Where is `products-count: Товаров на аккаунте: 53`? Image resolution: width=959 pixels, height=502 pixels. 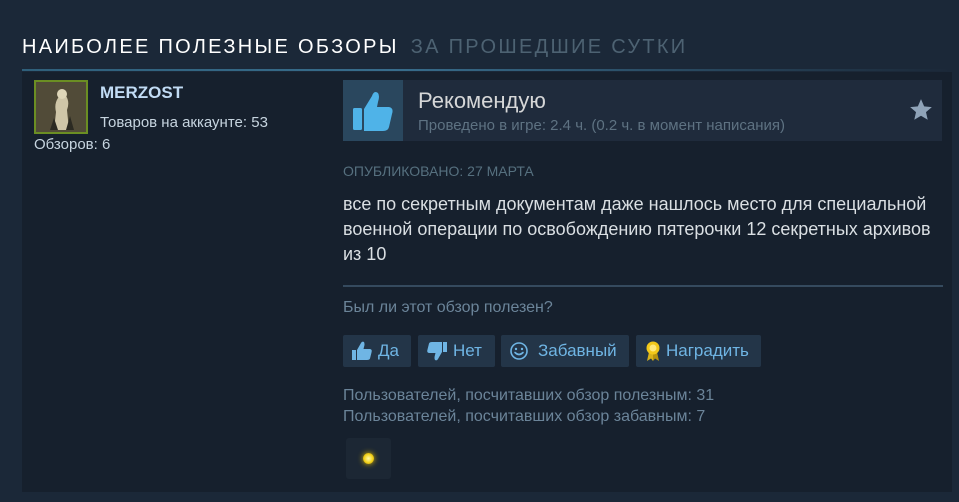
products-count: Товаров на аккаунте: 53 is located at coordinates (184, 122).